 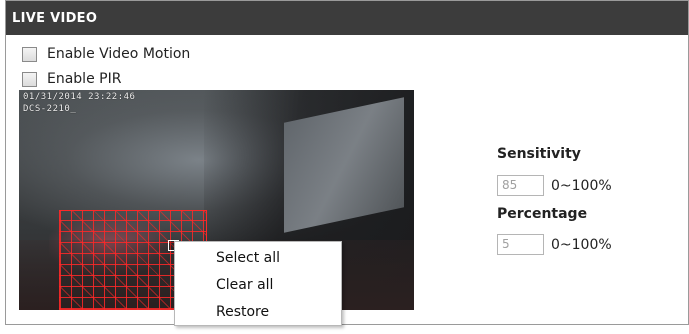 I want to click on enable-video-motion-checkbox, so click(x=29, y=54).